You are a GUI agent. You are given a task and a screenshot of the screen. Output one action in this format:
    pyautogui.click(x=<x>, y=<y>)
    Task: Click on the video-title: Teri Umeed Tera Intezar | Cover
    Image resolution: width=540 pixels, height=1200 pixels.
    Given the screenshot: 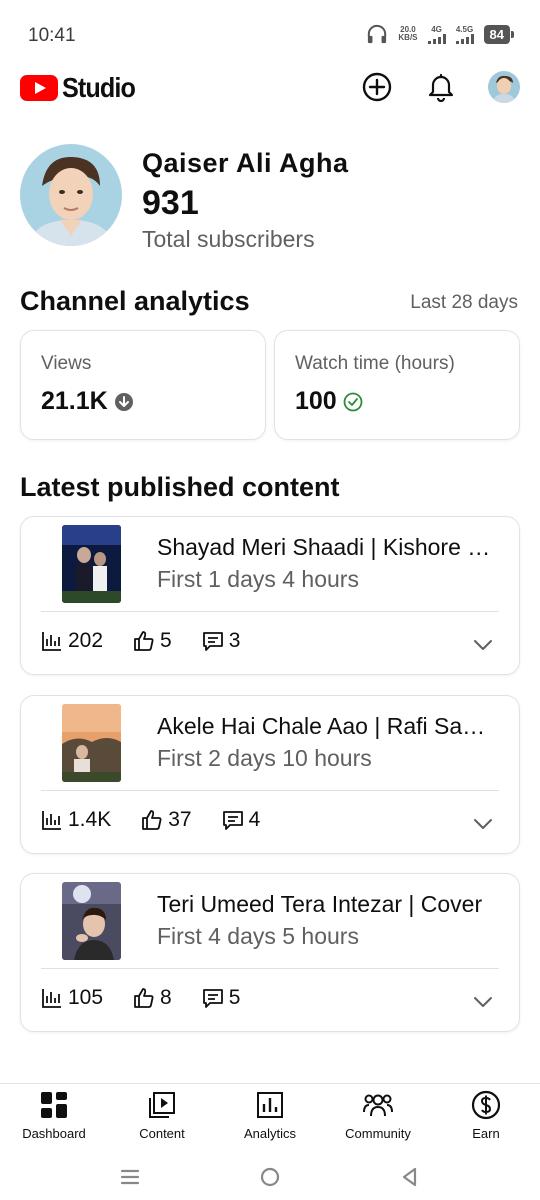 What is the action you would take?
    pyautogui.click(x=320, y=904)
    